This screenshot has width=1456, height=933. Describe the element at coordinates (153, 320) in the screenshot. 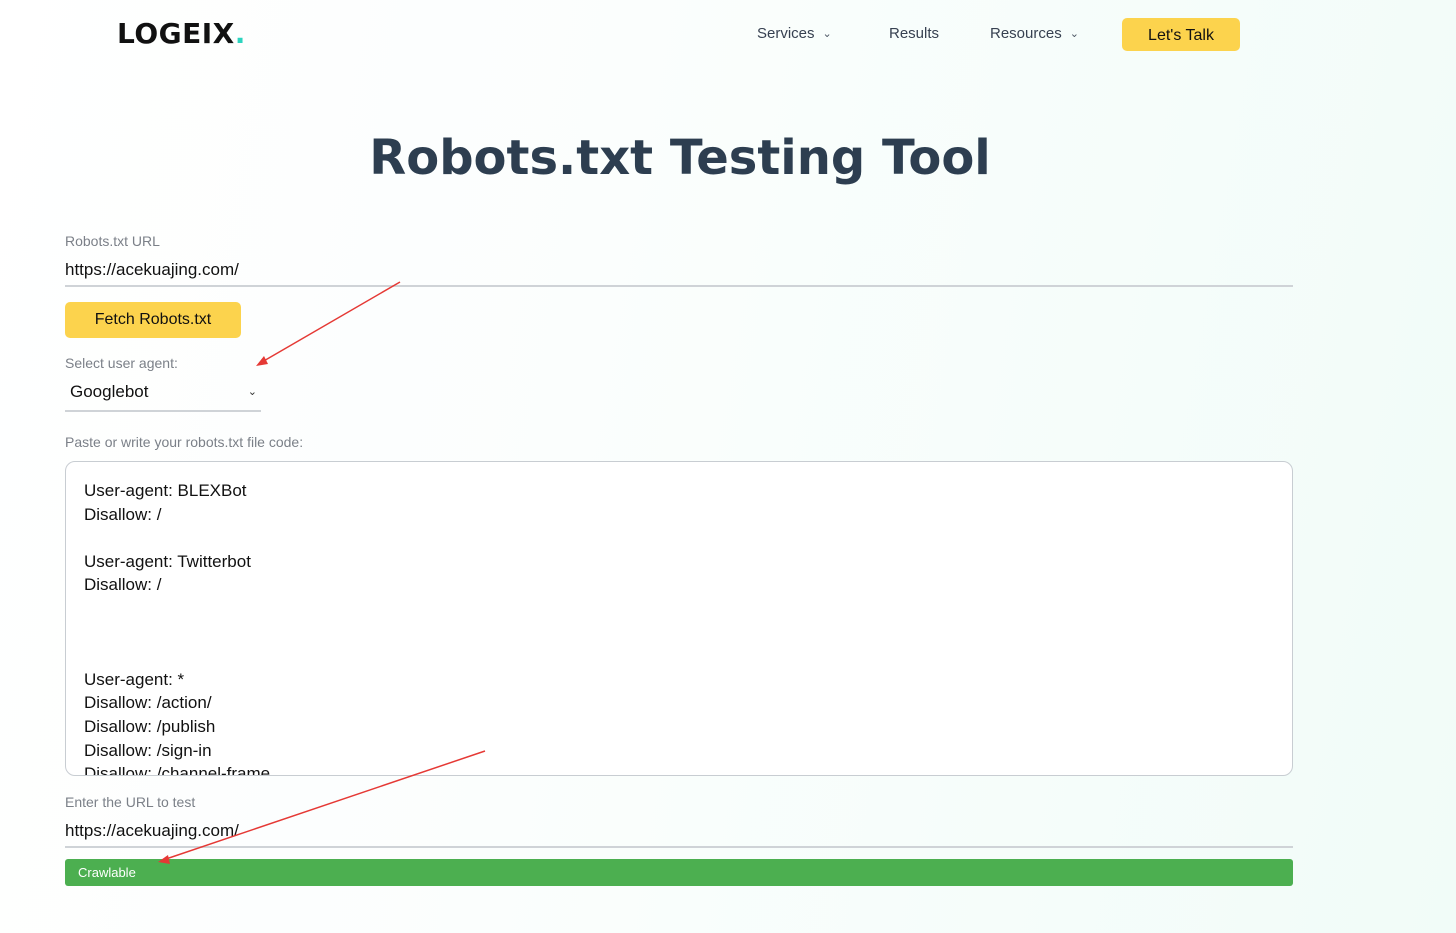

I see `fetch-robots-button: Fetch Robots.txt` at that location.